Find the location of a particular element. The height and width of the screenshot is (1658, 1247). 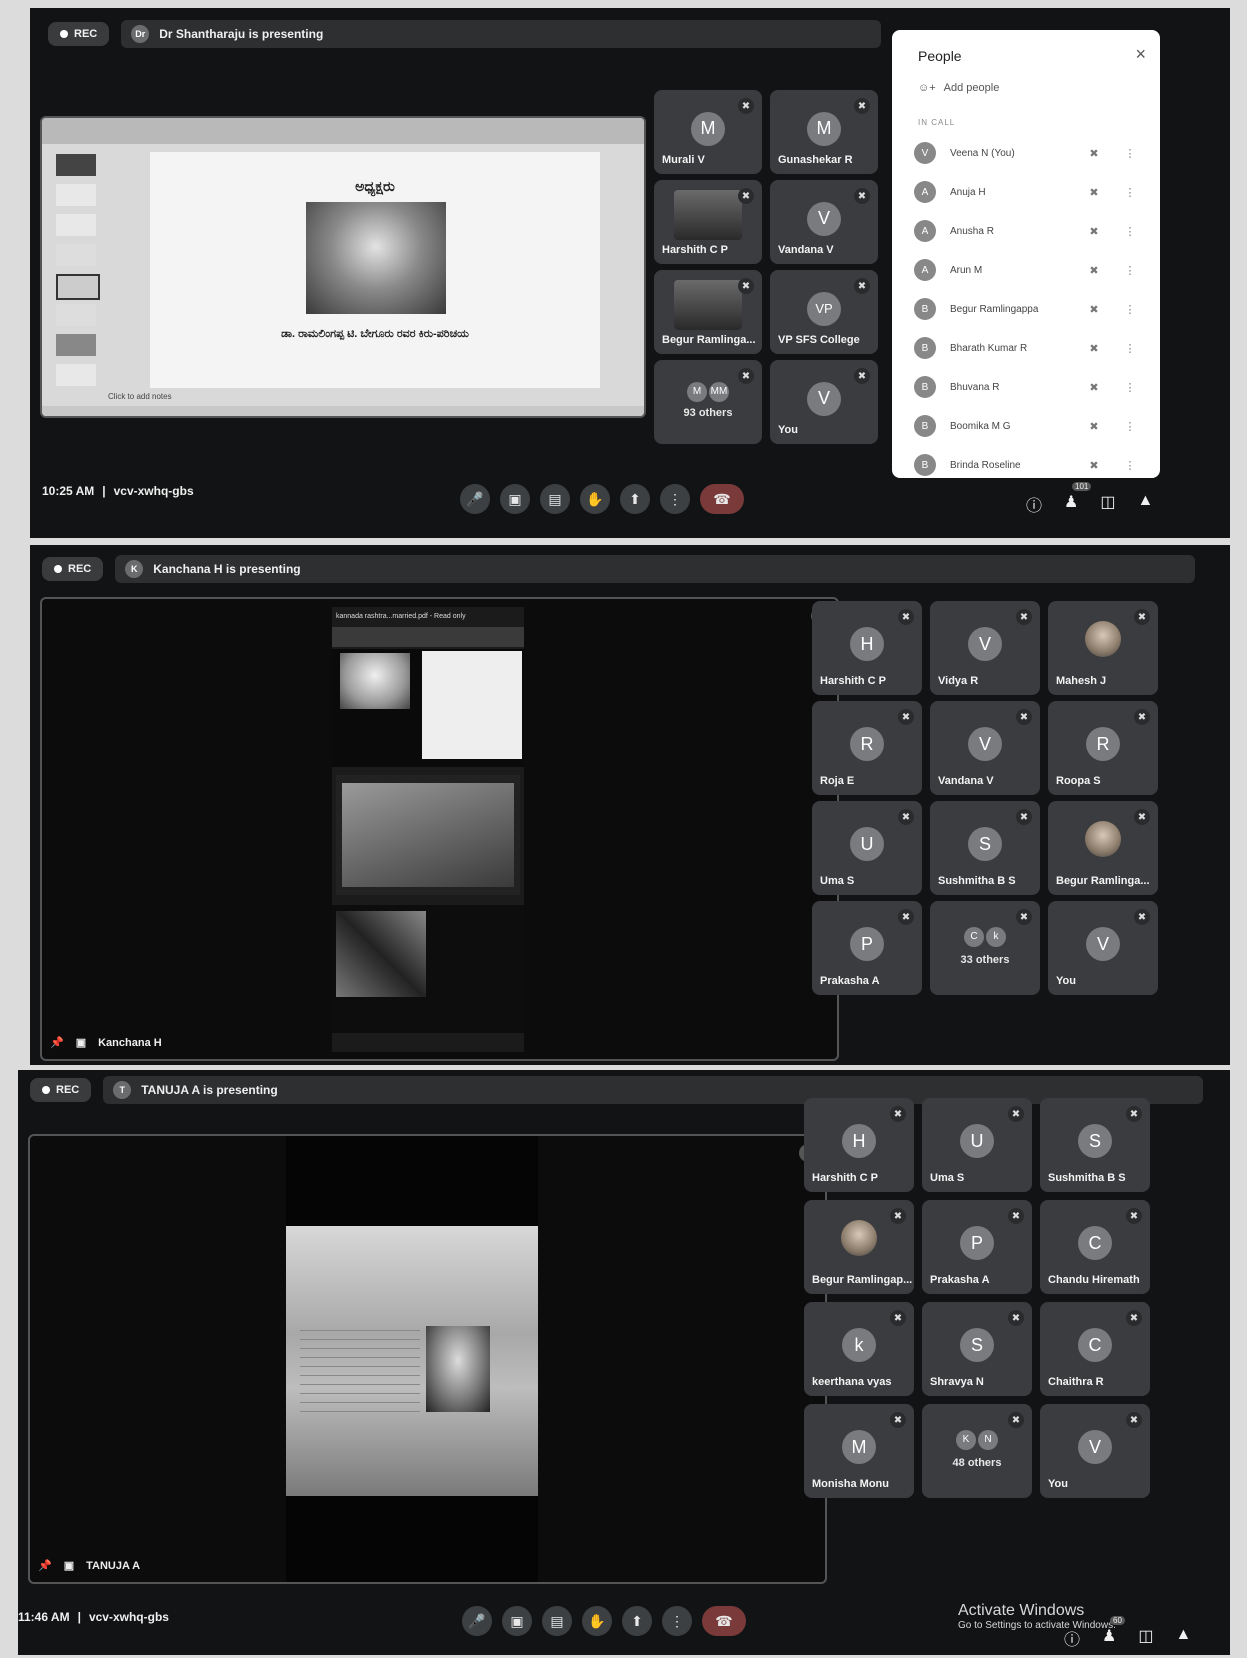

thumbnail-selected is located at coordinates (78, 287).